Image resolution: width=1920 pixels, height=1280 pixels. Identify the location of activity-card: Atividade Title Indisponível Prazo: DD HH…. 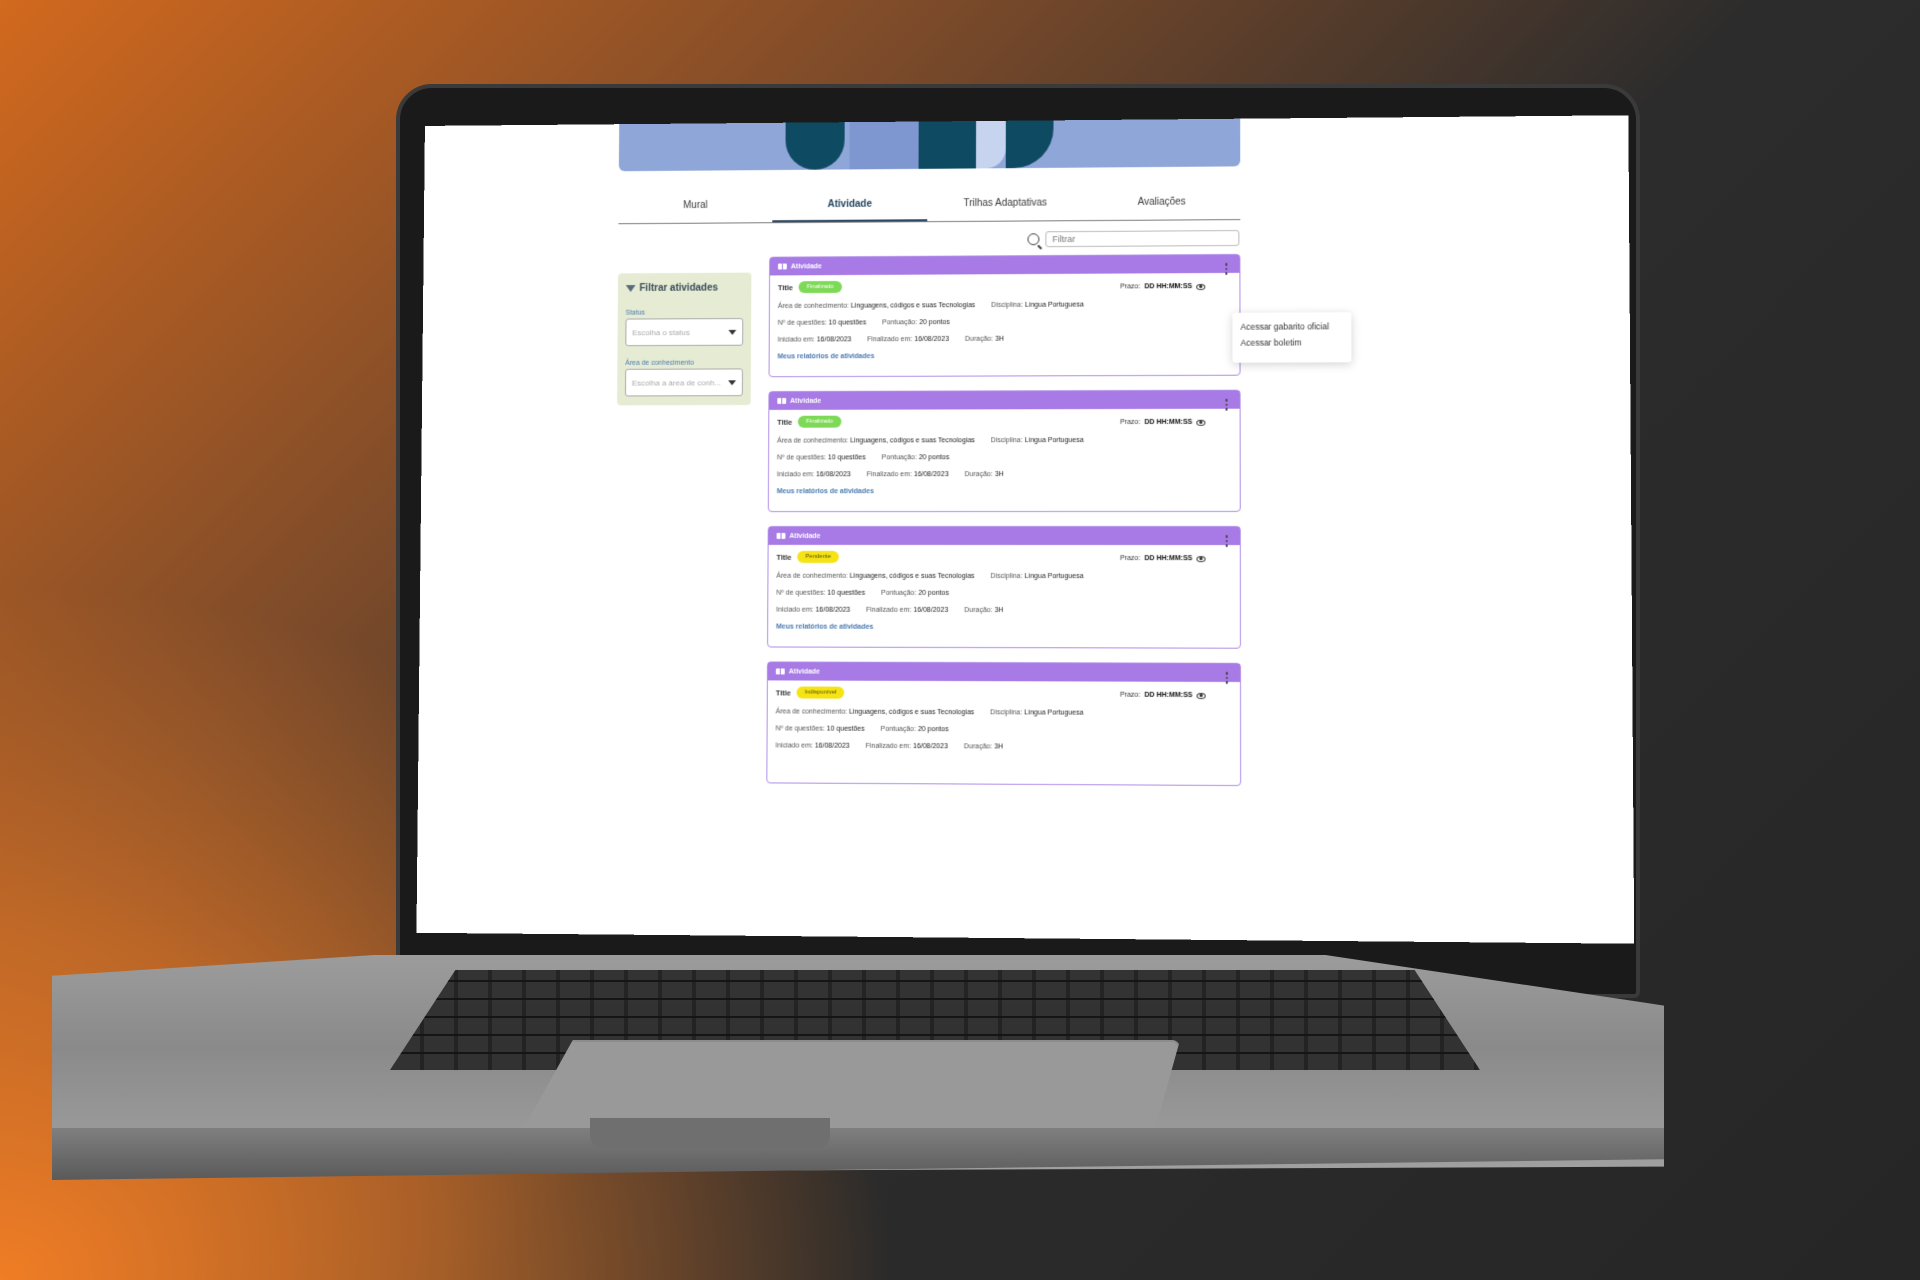
(1004, 724).